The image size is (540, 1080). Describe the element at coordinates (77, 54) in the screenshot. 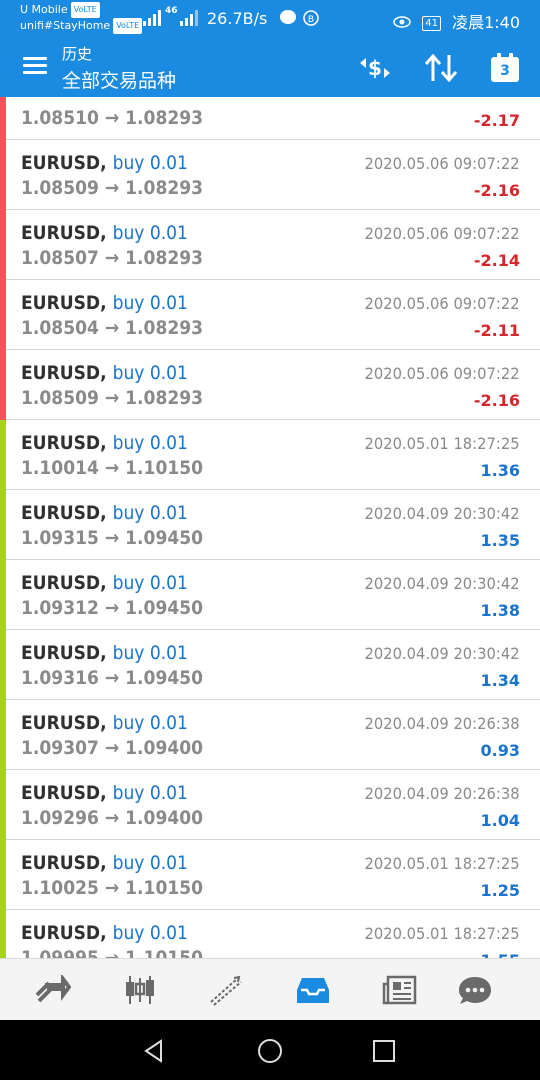

I see `page-subtitle: 历史` at that location.